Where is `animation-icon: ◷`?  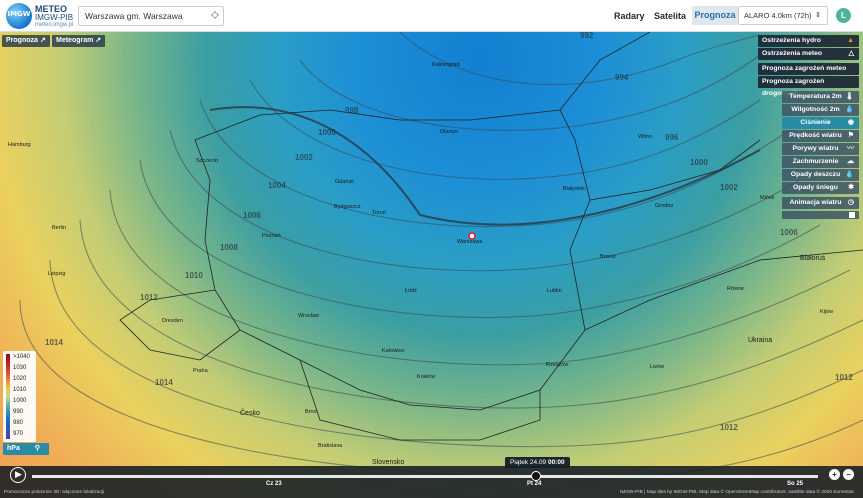
animation-icon: ◷ is located at coordinates (850, 202).